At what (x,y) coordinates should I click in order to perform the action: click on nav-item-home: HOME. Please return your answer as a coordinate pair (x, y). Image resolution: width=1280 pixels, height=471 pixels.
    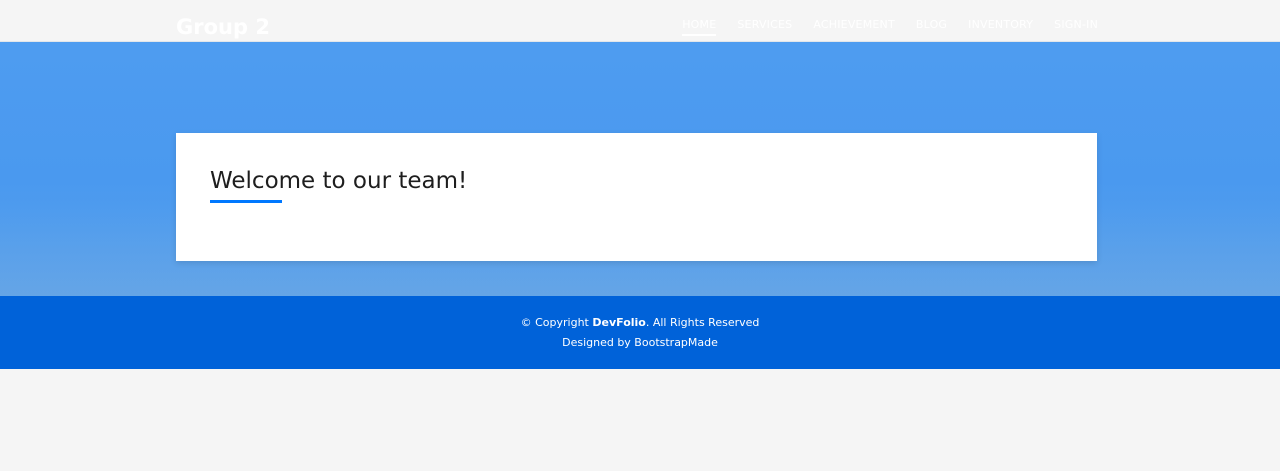
    Looking at the image, I should click on (699, 27).